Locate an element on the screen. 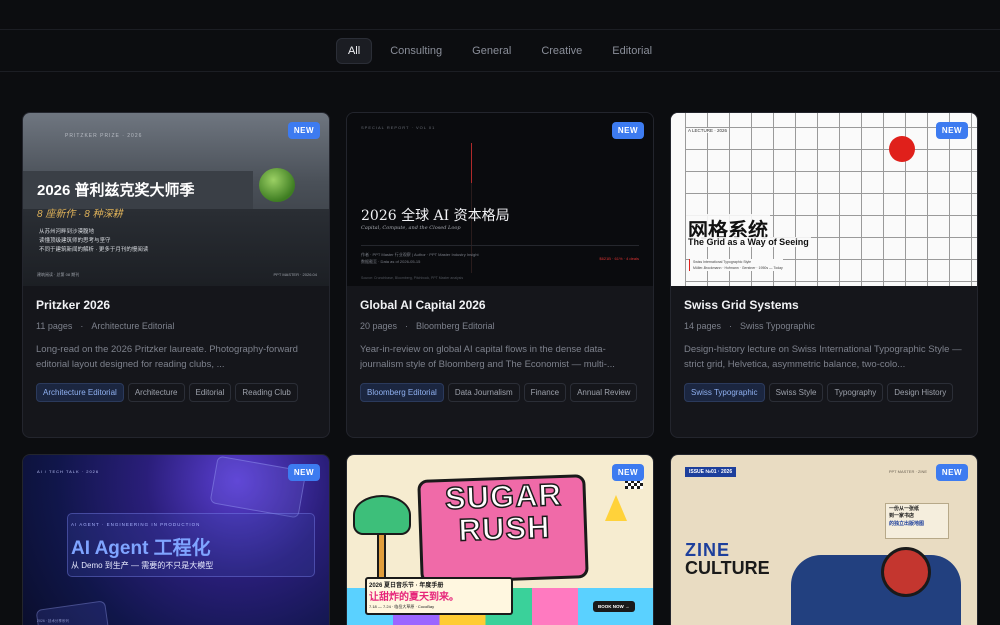  palm-trunk-graphic is located at coordinates (381, 558).